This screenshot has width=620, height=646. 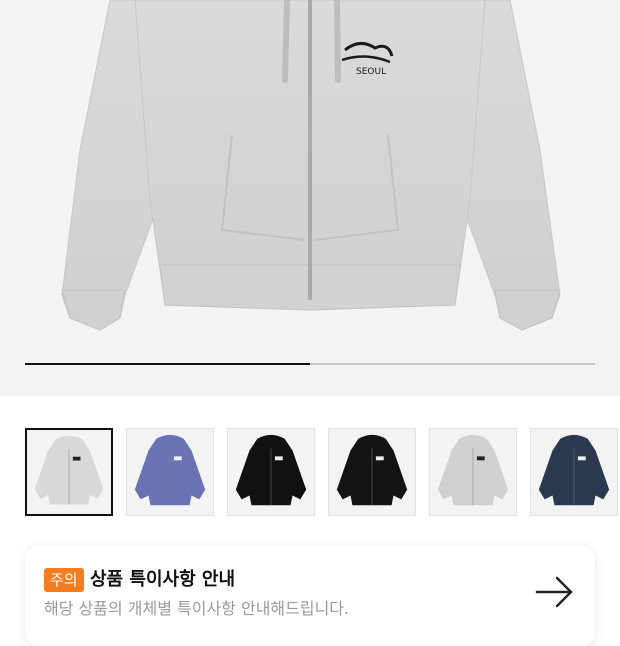 What do you see at coordinates (64, 580) in the screenshot?
I see `warning-badge: 주의` at bounding box center [64, 580].